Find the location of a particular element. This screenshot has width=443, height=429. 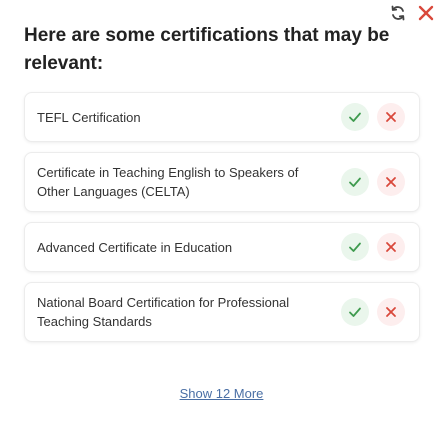

close-icon is located at coordinates (426, 13).